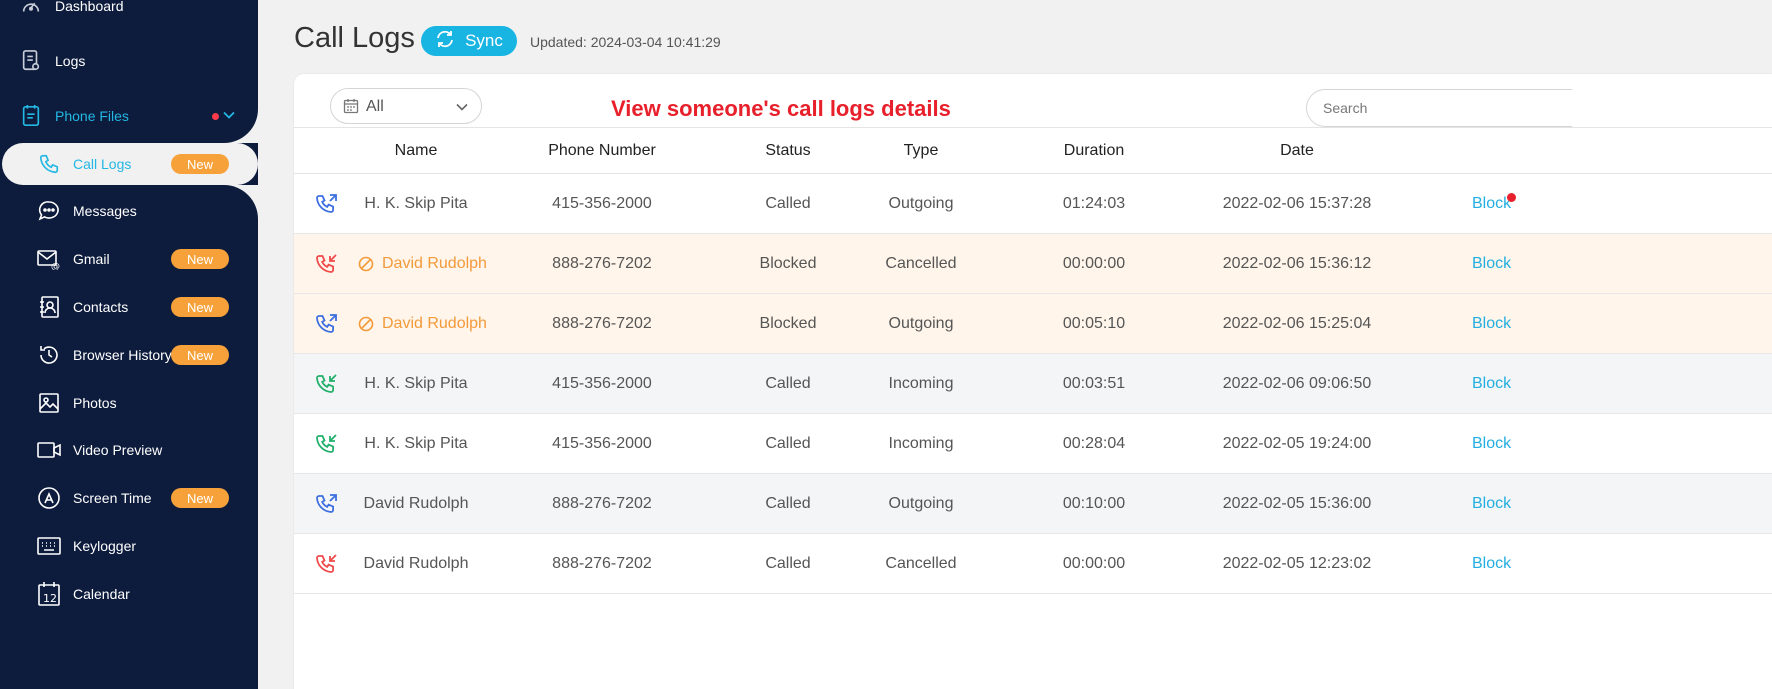 The width and height of the screenshot is (1772, 689). What do you see at coordinates (1297, 323) in the screenshot?
I see `cell-date: 2022-02-06 15:25:04` at bounding box center [1297, 323].